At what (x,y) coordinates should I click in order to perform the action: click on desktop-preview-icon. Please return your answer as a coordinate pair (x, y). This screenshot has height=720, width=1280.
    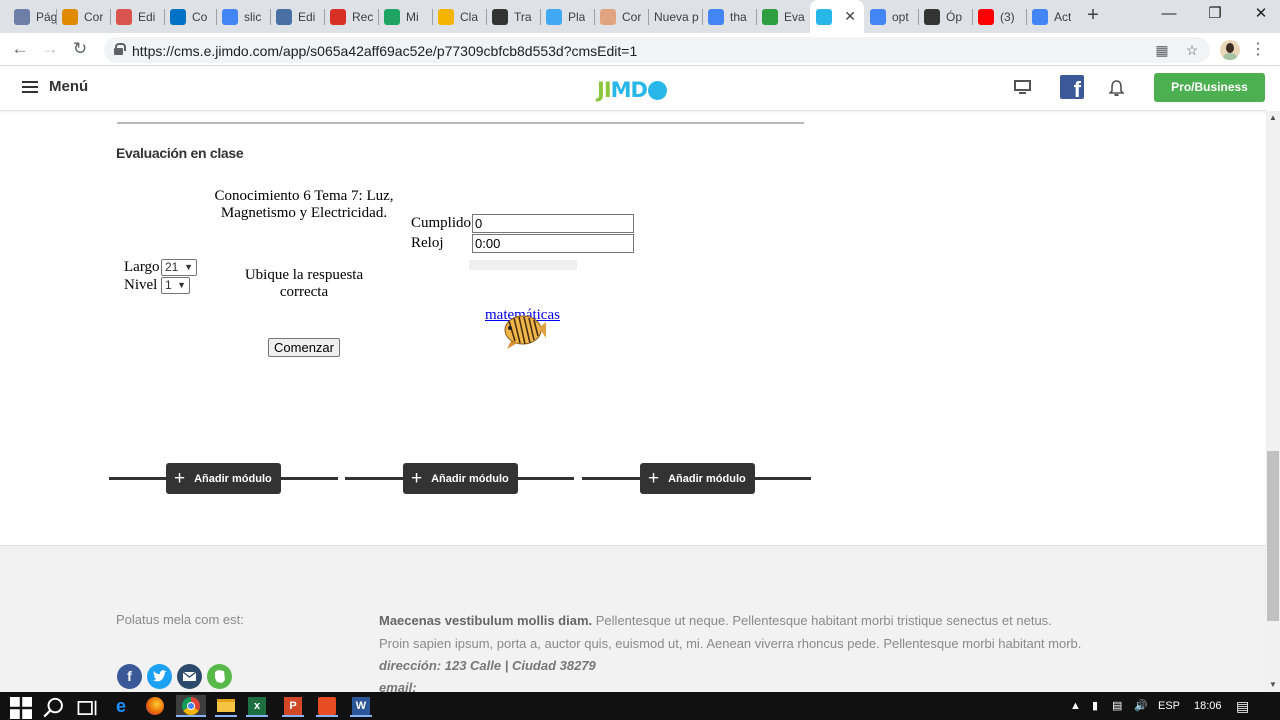
    Looking at the image, I should click on (1022, 87).